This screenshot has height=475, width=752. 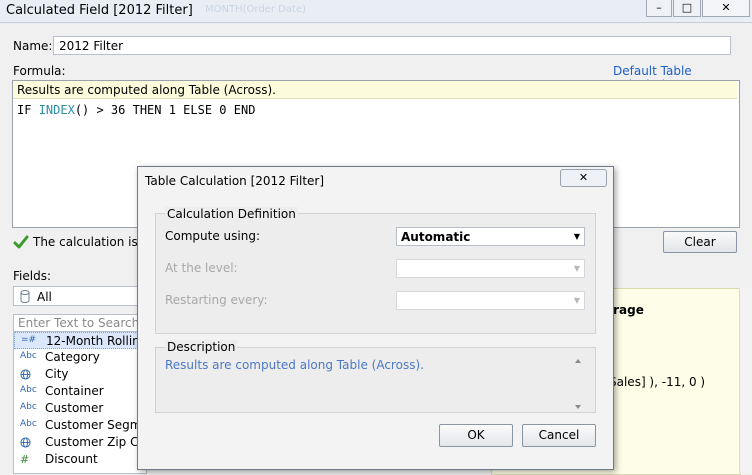 I want to click on field-name: Customer, so click(x=74, y=408).